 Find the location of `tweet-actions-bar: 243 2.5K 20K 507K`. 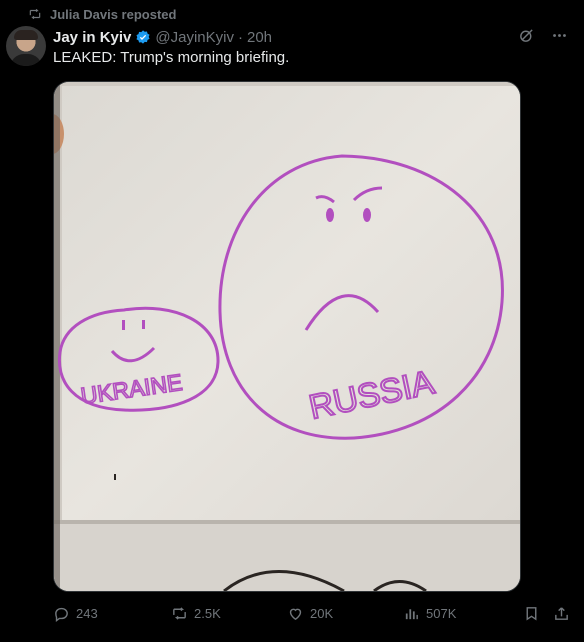

tweet-actions-bar: 243 2.5K 20K 507K is located at coordinates (313, 613).